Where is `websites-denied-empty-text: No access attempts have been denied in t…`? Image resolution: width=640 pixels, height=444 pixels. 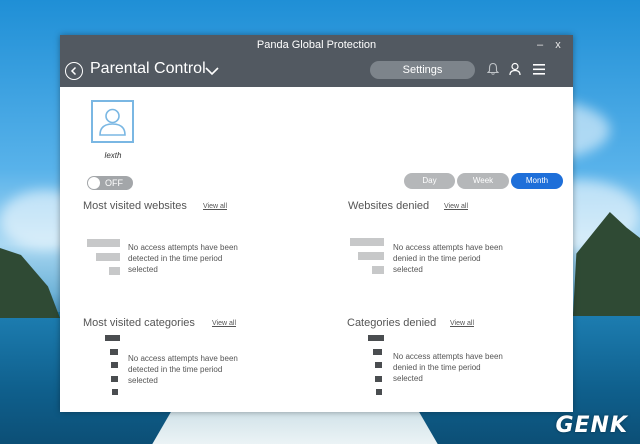 websites-denied-empty-text: No access attempts have been denied in t… is located at coordinates (448, 258).